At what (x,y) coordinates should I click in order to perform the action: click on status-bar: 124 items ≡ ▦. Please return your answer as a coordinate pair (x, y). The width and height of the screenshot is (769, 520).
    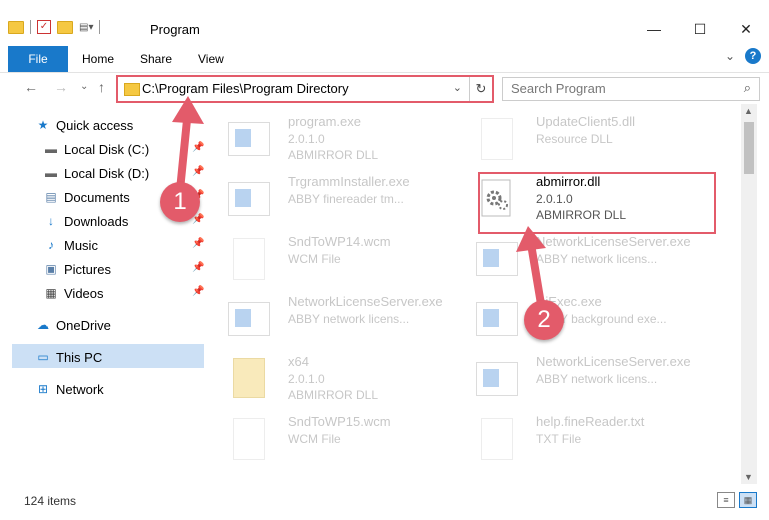
    Looking at the image, I should click on (384, 500).